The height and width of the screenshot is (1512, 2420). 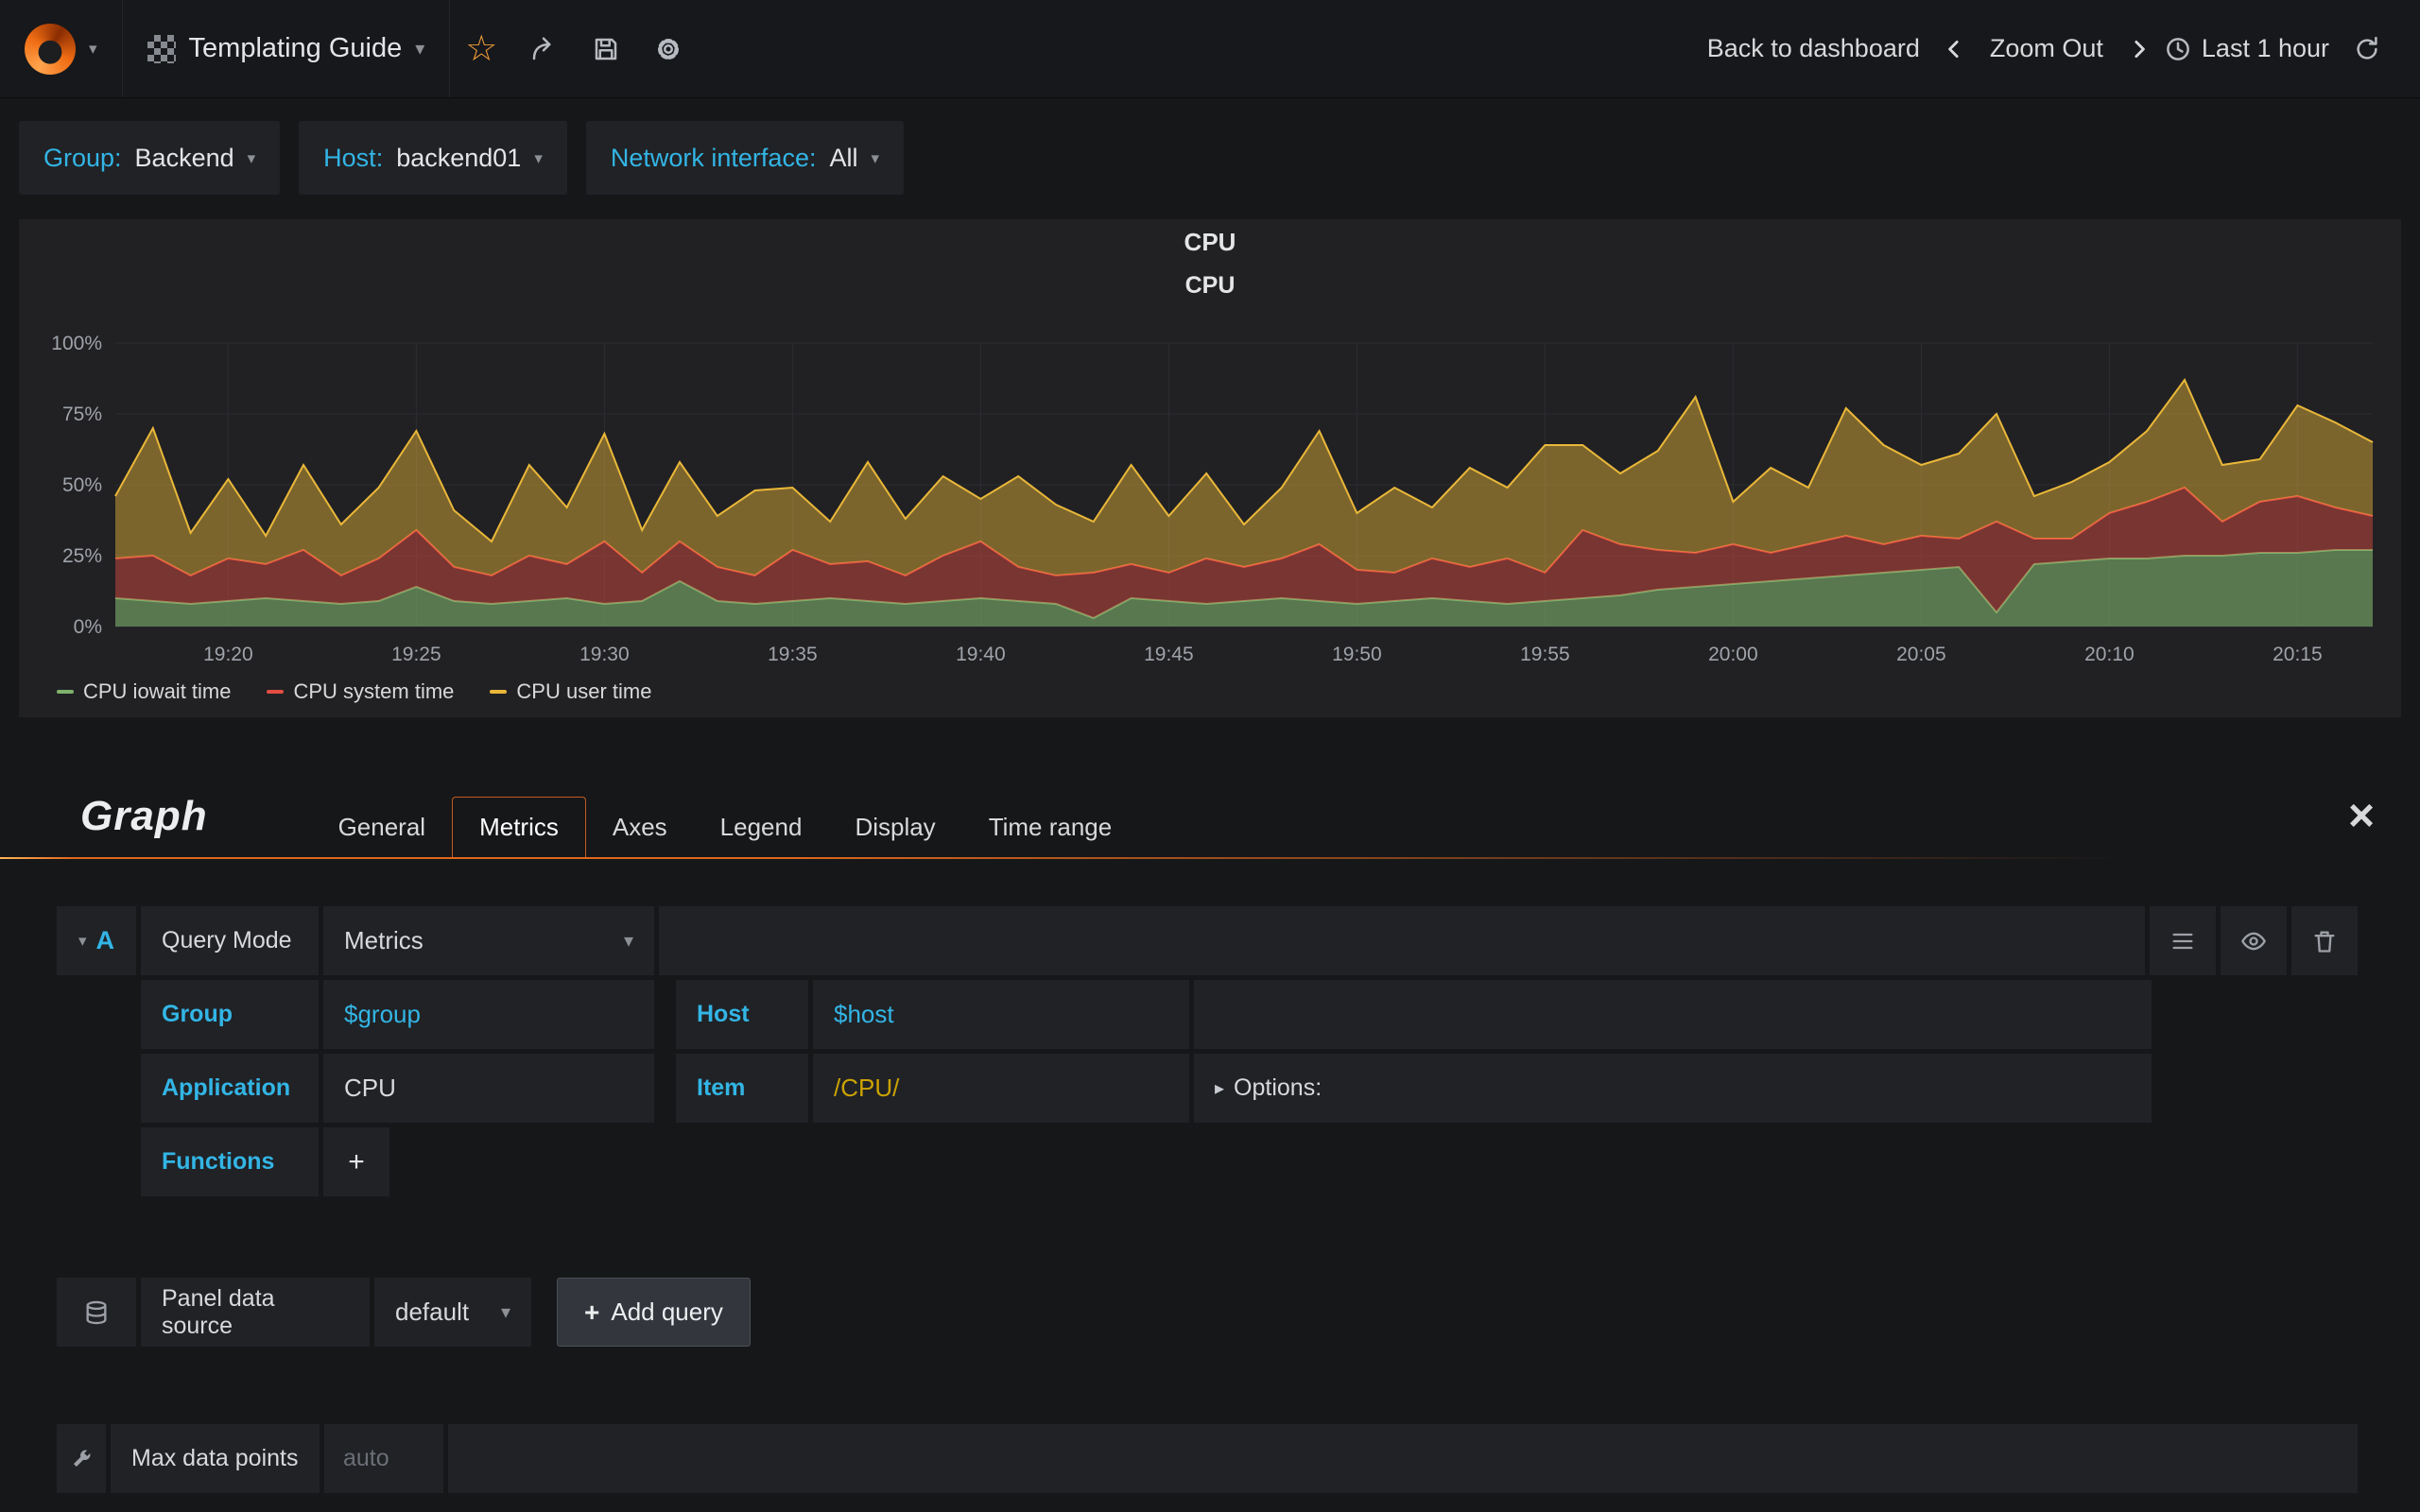 What do you see at coordinates (230, 940) in the screenshot?
I see `query-mode-label: Query Mode` at bounding box center [230, 940].